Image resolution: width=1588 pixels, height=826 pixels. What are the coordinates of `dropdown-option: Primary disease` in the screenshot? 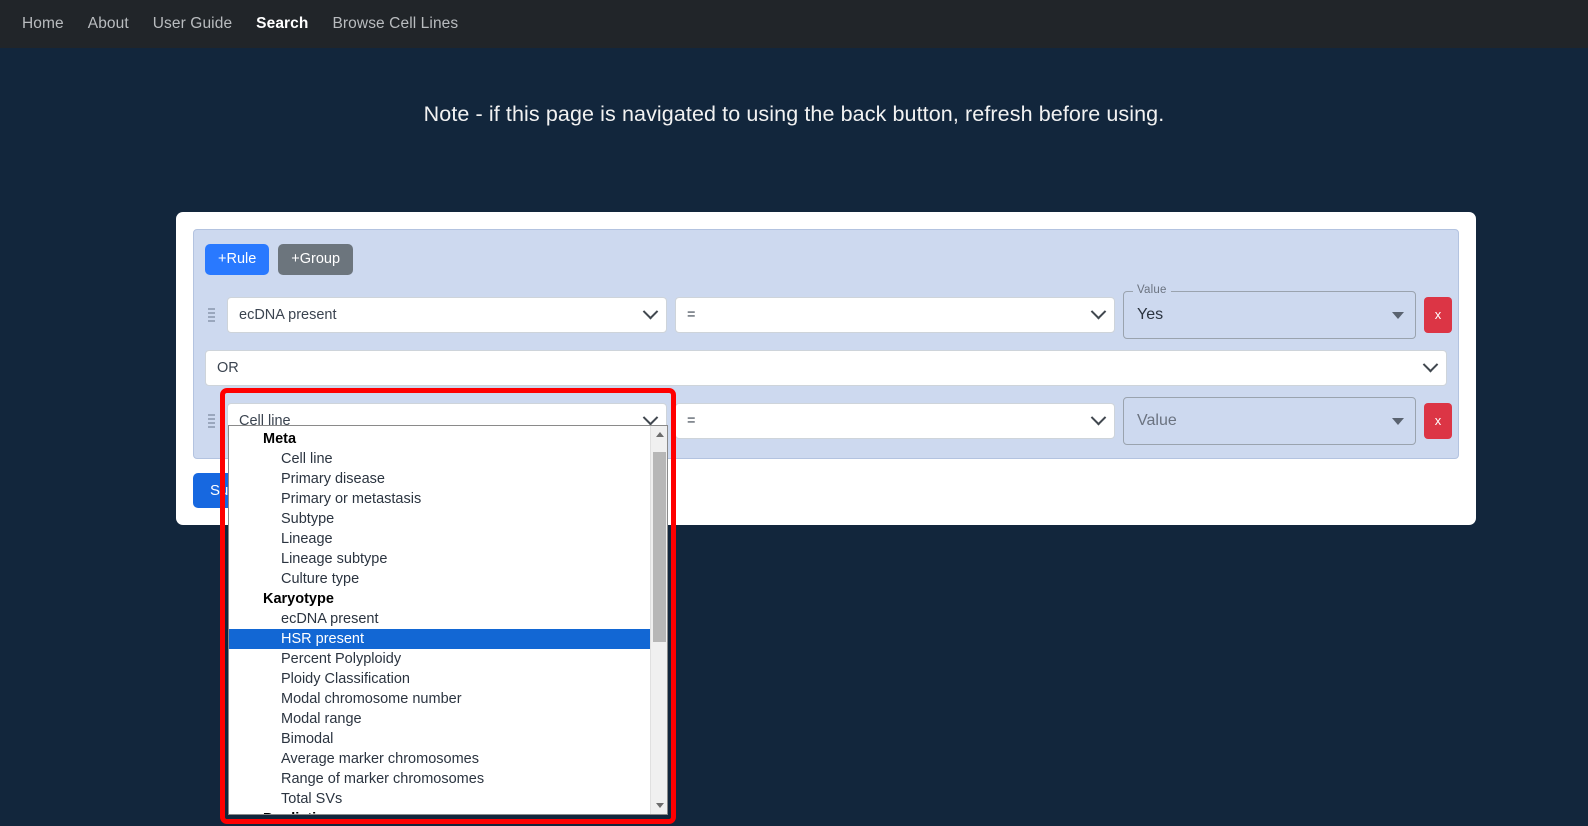 It's located at (439, 479).